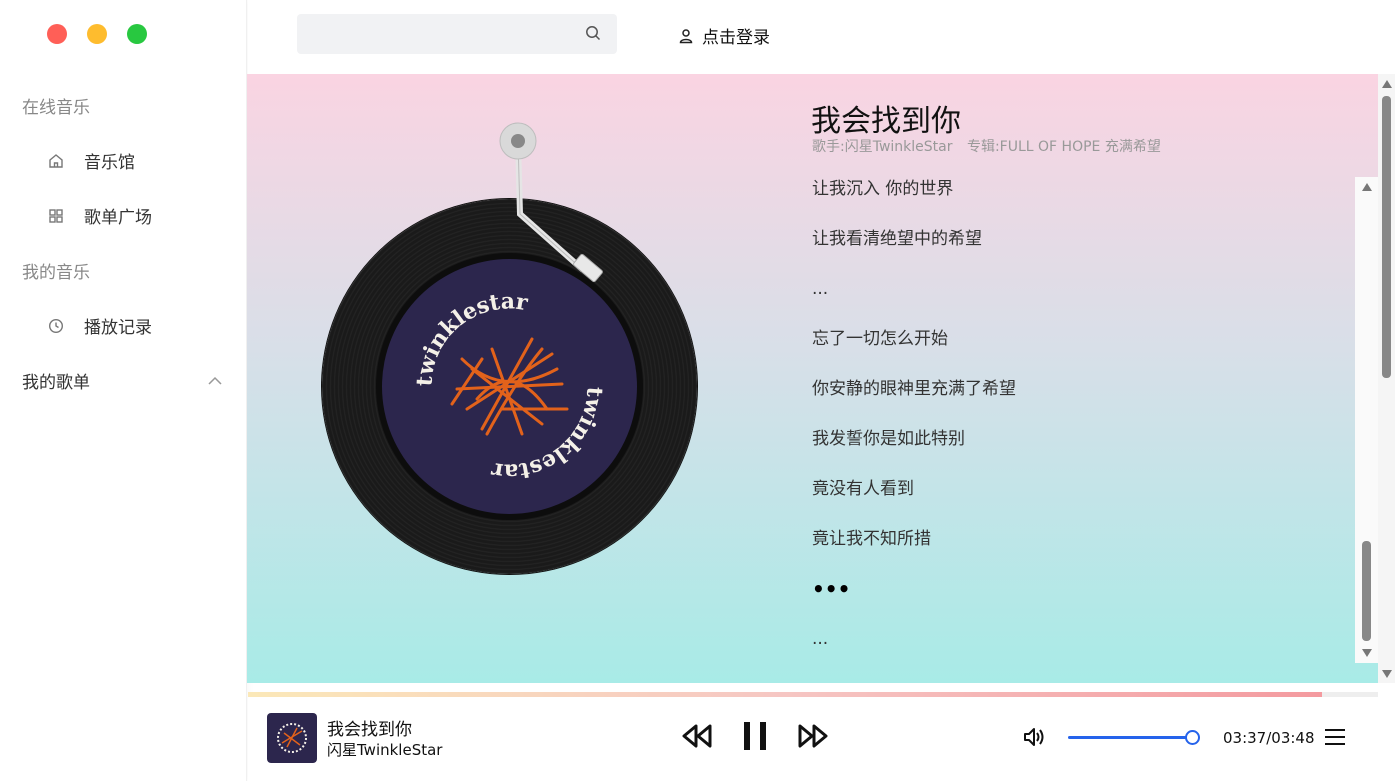 Image resolution: width=1395 pixels, height=781 pixels. What do you see at coordinates (56, 161) in the screenshot?
I see `home-icon` at bounding box center [56, 161].